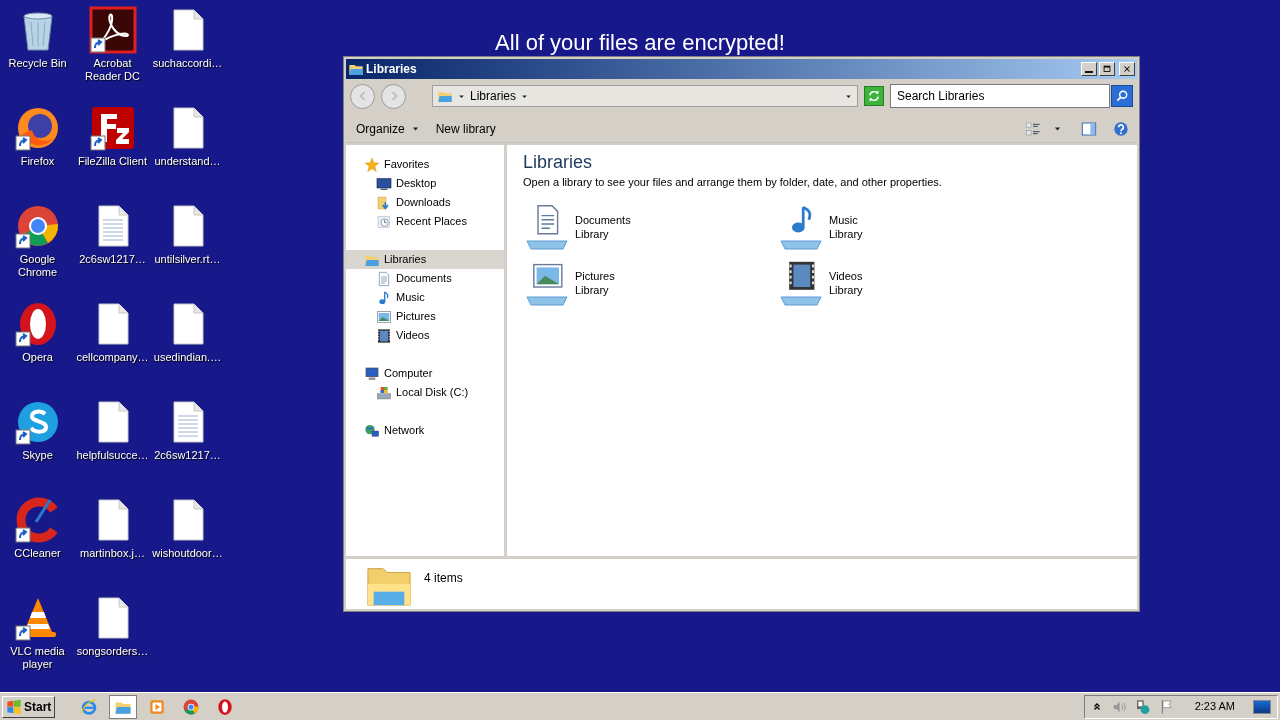  Describe the element at coordinates (425, 297) in the screenshot. I see `nav-item: Music` at that location.